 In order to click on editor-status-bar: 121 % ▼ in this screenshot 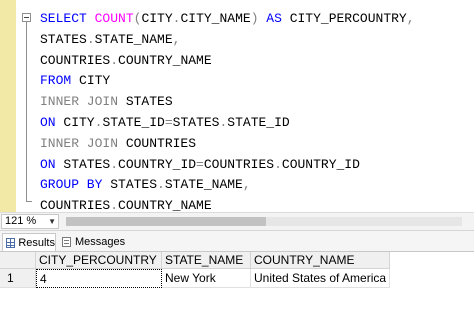, I will do `click(237, 221)`.